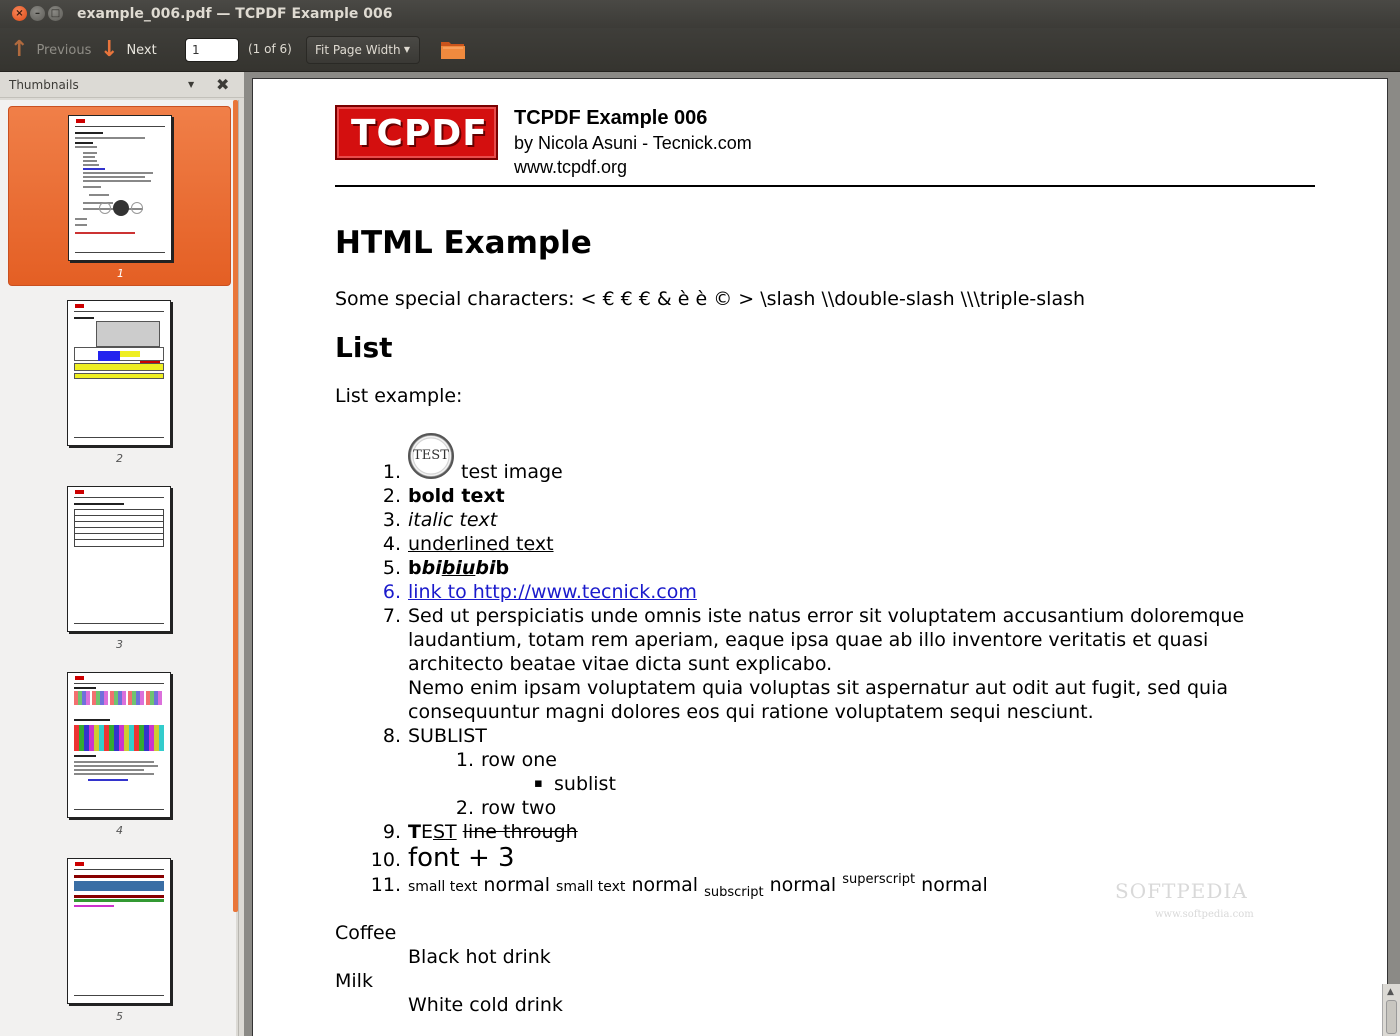  What do you see at coordinates (520, 832) in the screenshot?
I see `text-run: line through` at bounding box center [520, 832].